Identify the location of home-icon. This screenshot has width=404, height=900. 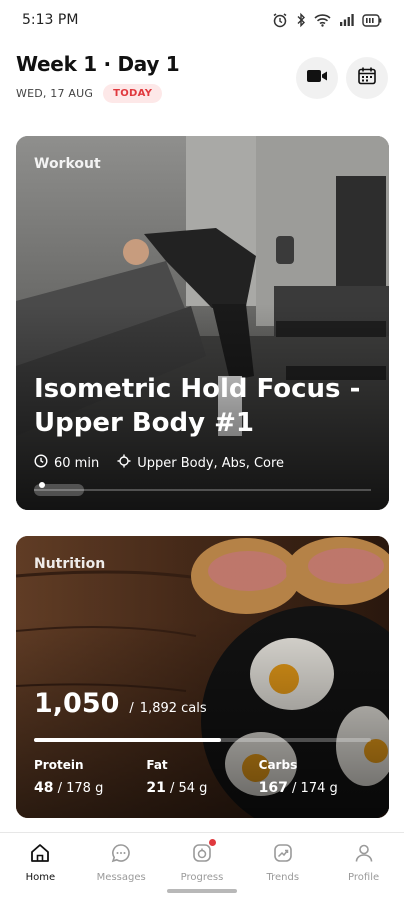
(40, 855).